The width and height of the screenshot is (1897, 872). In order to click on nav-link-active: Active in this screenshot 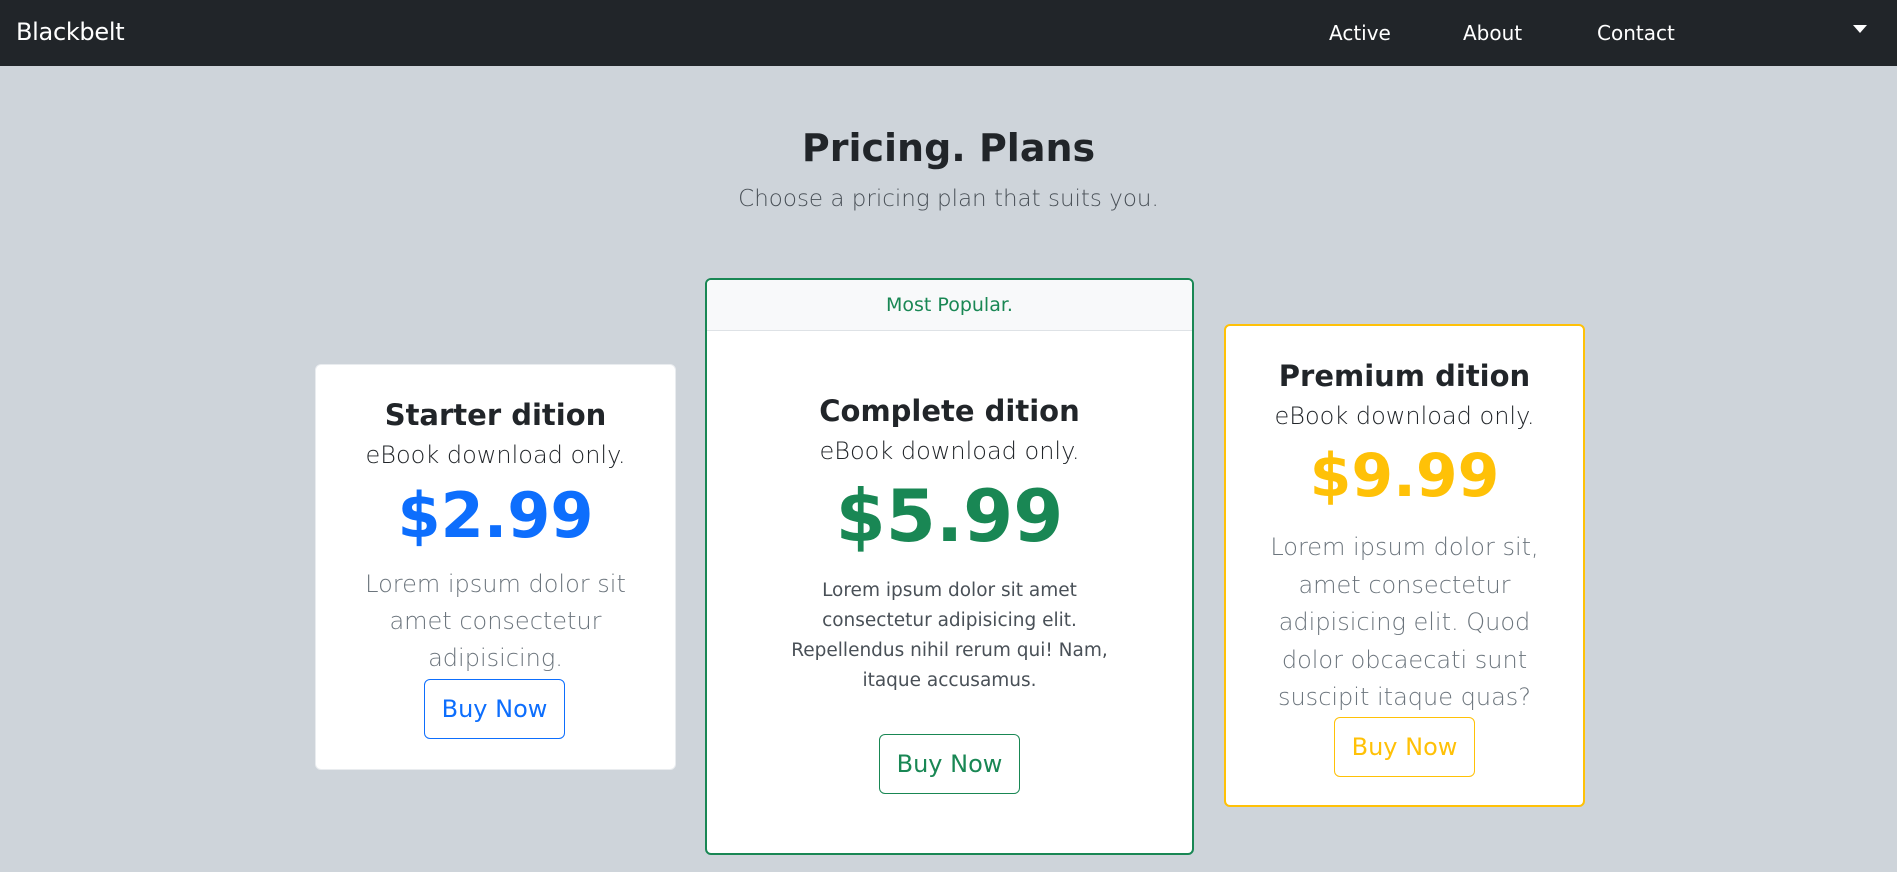, I will do `click(1360, 33)`.